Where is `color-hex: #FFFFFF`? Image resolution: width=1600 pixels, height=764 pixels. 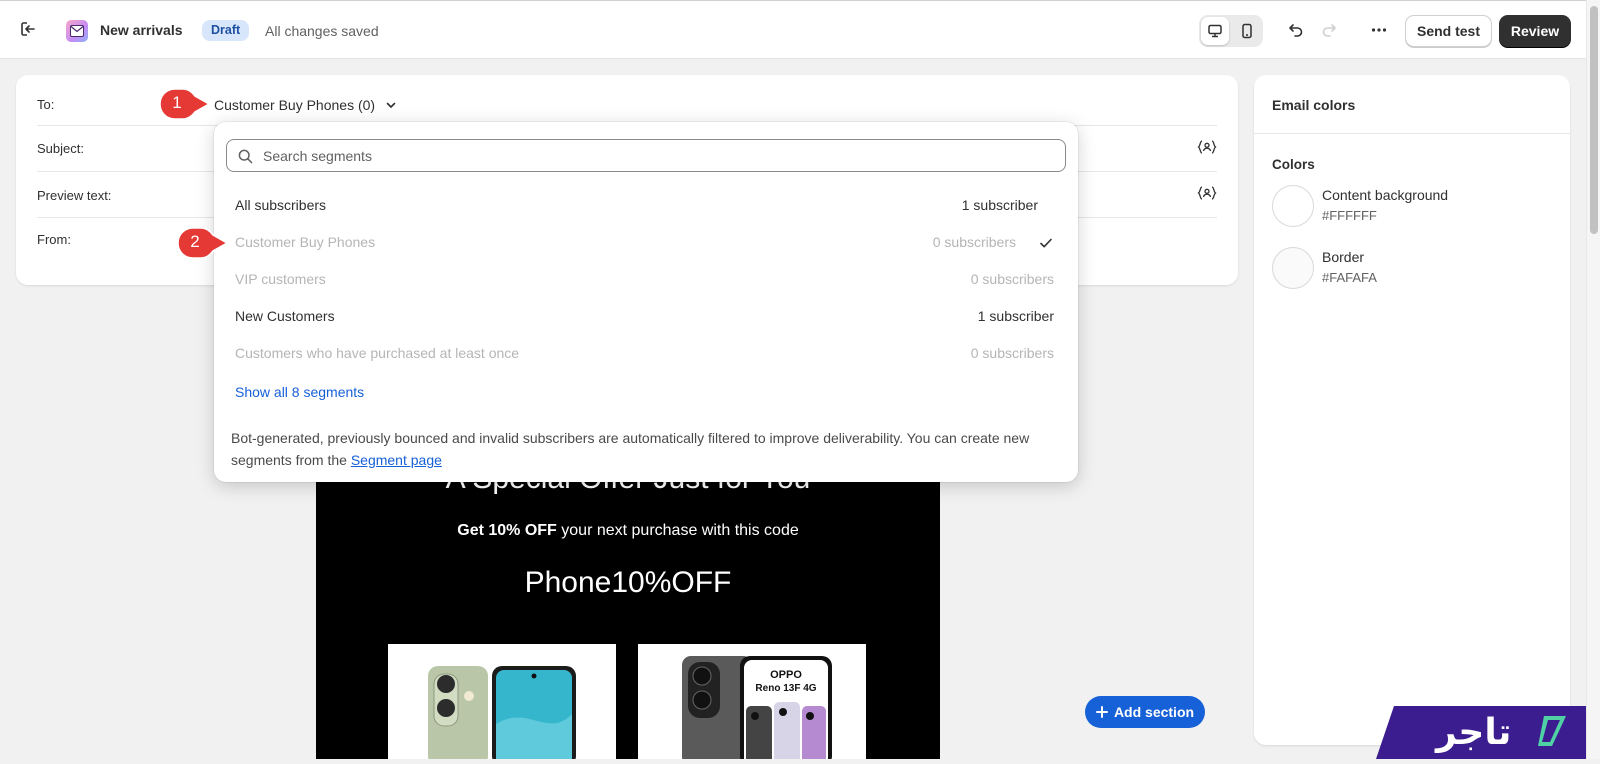
color-hex: #FFFFFF is located at coordinates (1349, 215).